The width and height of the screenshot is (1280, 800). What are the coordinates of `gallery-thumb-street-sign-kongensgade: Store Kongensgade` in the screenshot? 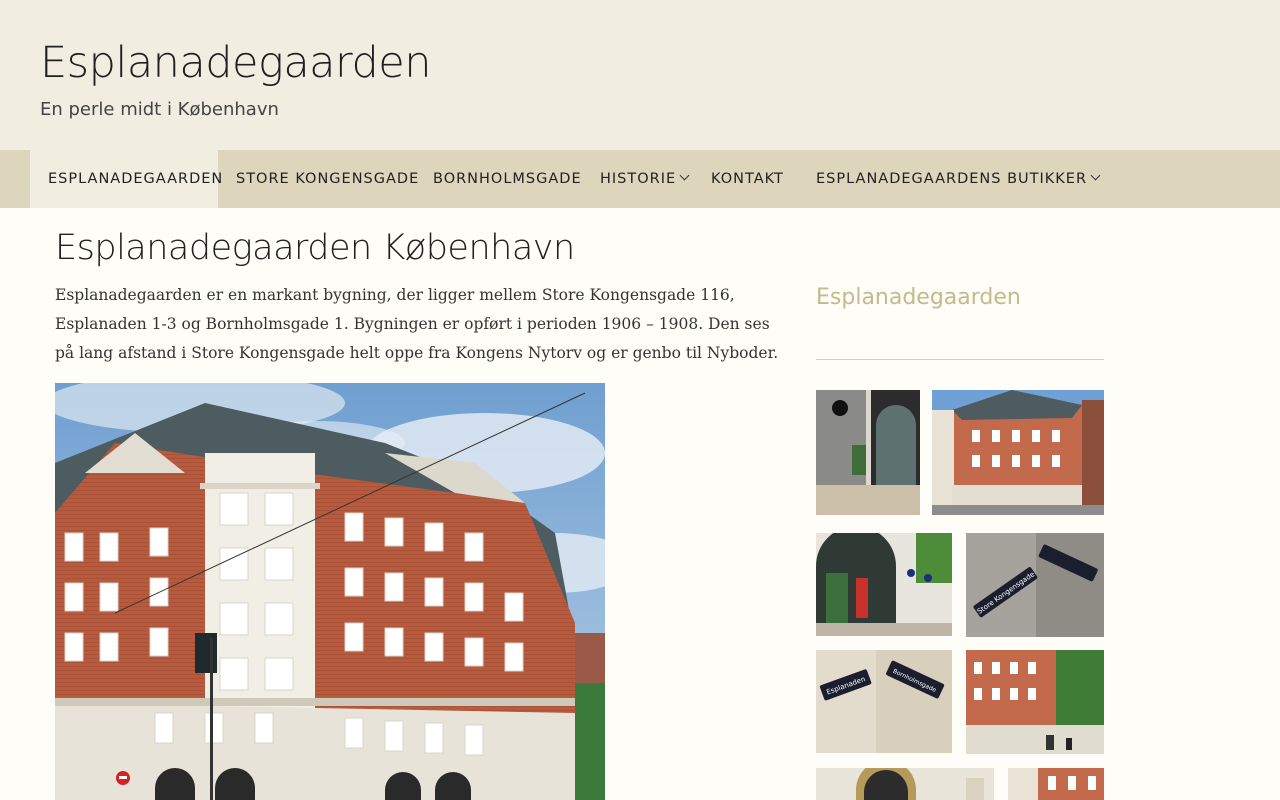 It's located at (1035, 585).